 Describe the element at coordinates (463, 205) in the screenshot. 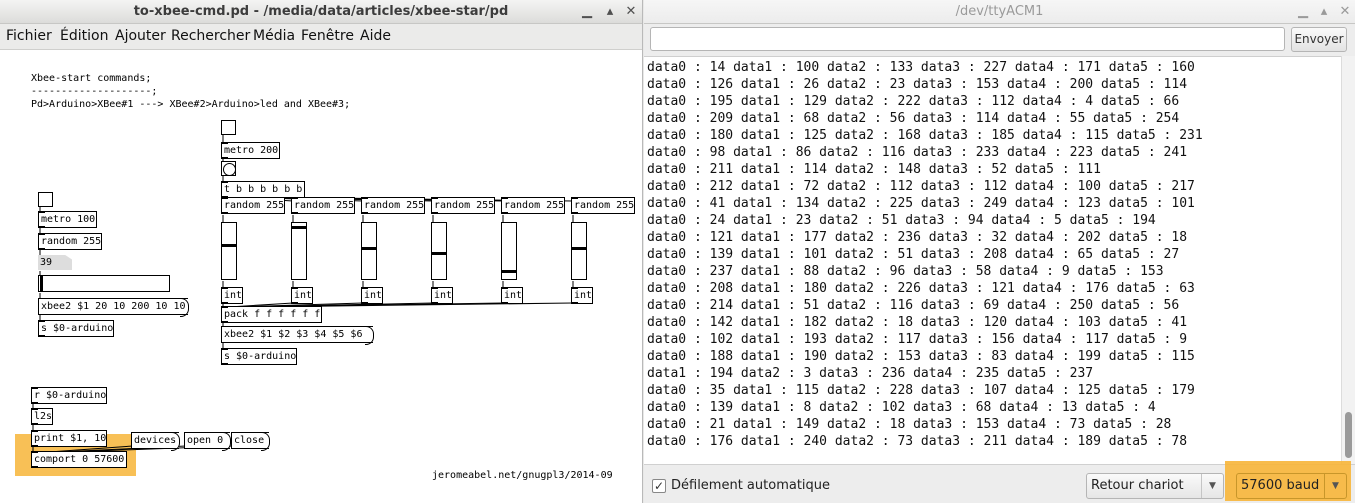

I see `random-object-4: random 255` at that location.